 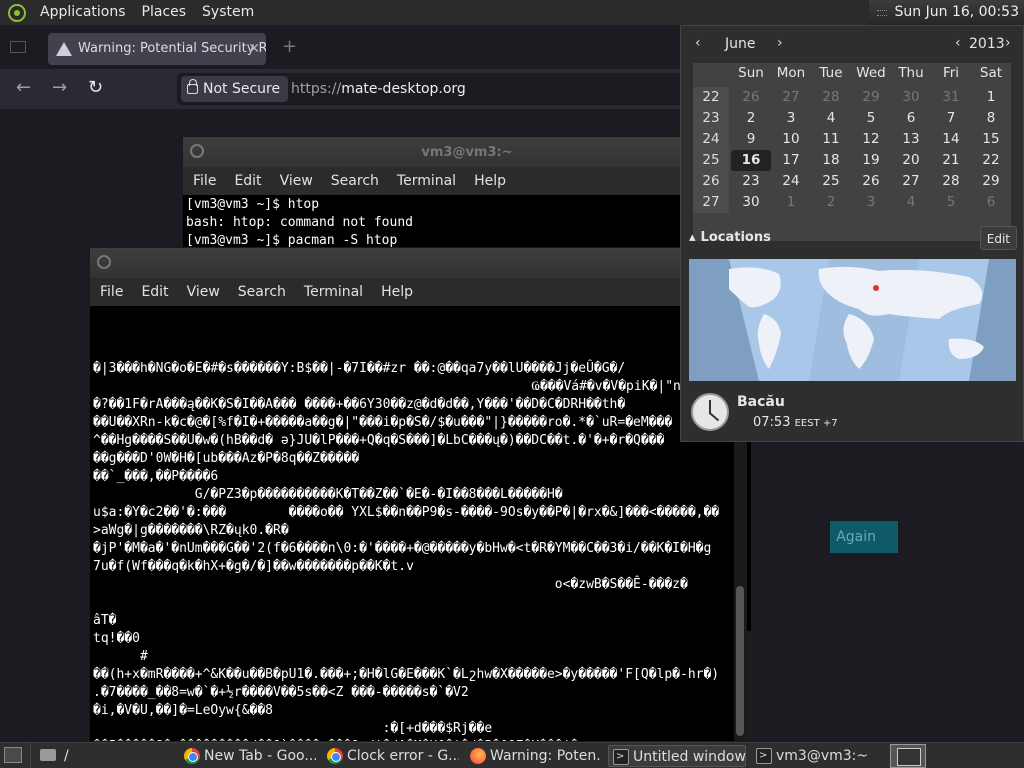 I want to click on next-month-icon: ›, so click(x=780, y=43).